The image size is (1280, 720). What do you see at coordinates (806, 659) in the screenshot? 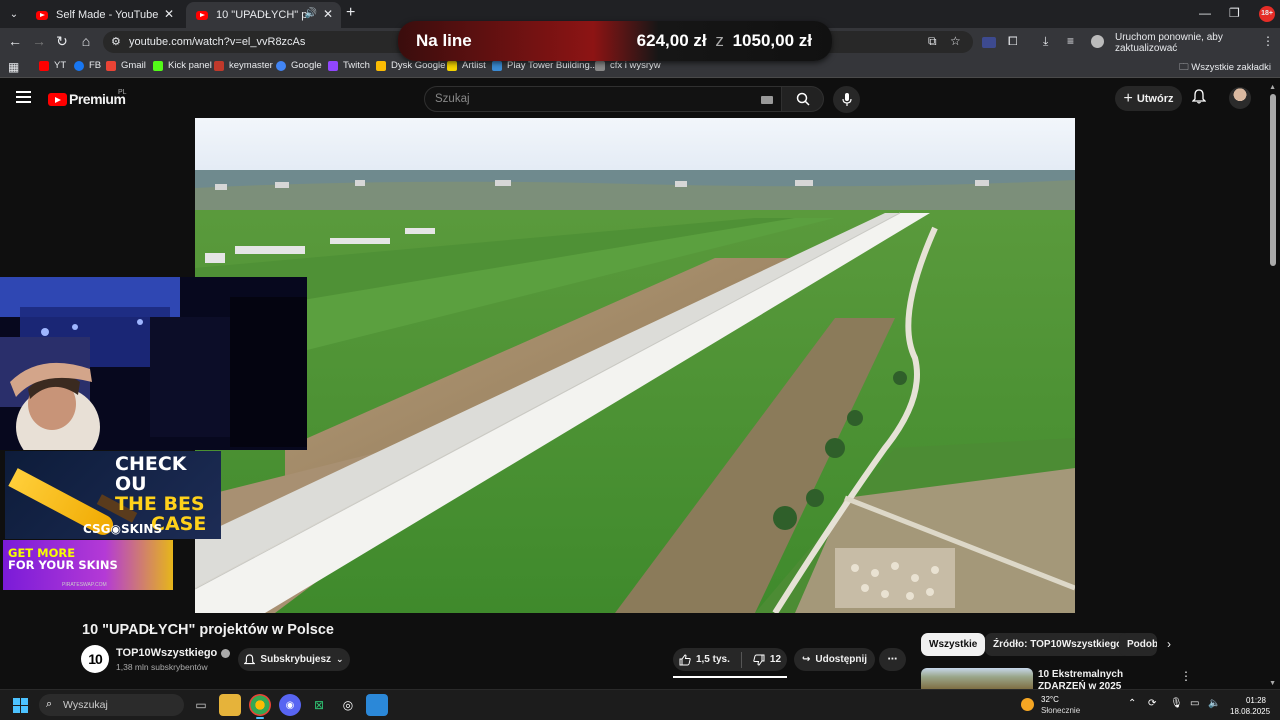
I see `share-arrow-icon: ↪` at bounding box center [806, 659].